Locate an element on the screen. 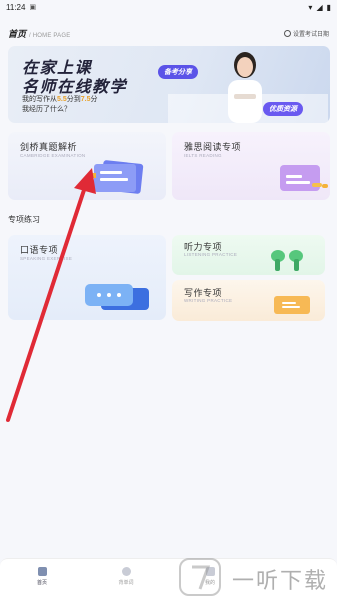 The width and height of the screenshot is (337, 598). document-icon is located at coordinates (117, 177).